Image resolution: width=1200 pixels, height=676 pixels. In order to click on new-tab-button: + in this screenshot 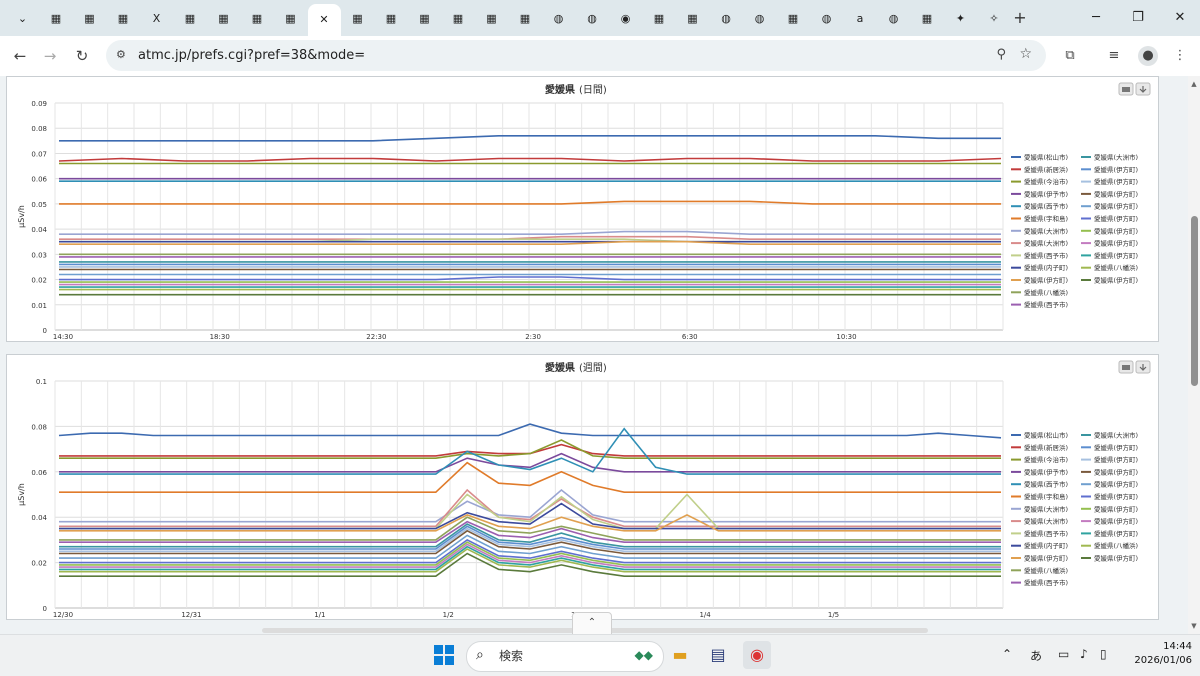, I will do `click(1020, 18)`.